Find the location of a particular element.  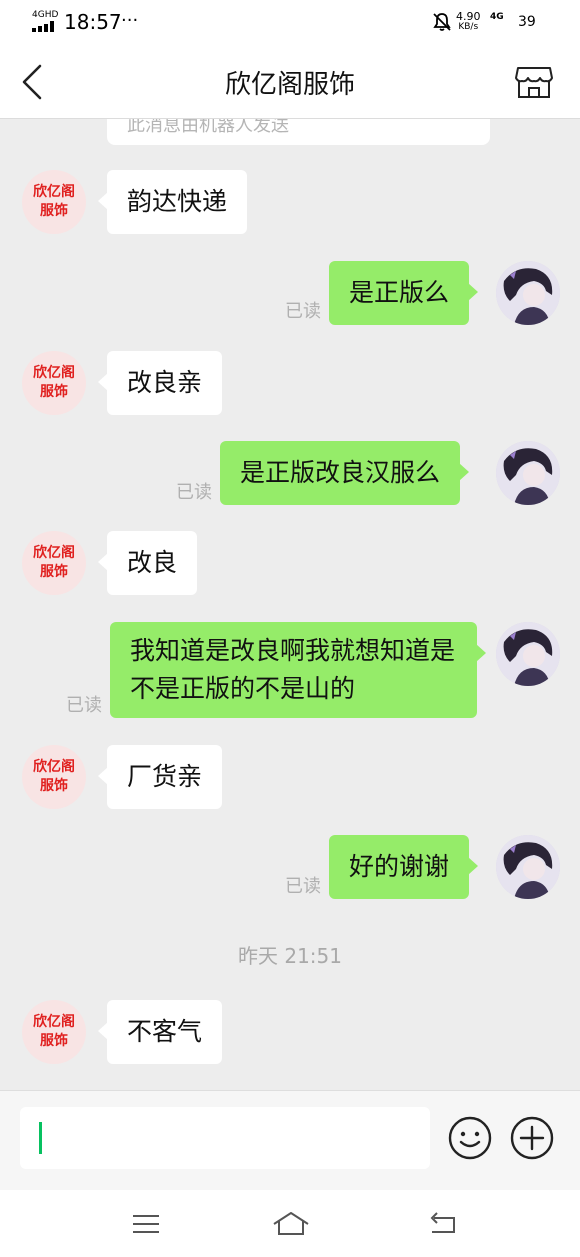

message-timestamp: 昨天 21:51 is located at coordinates (290, 956).